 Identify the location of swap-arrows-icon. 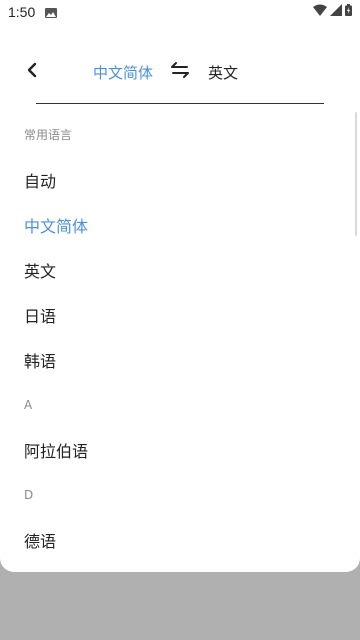
(180, 72).